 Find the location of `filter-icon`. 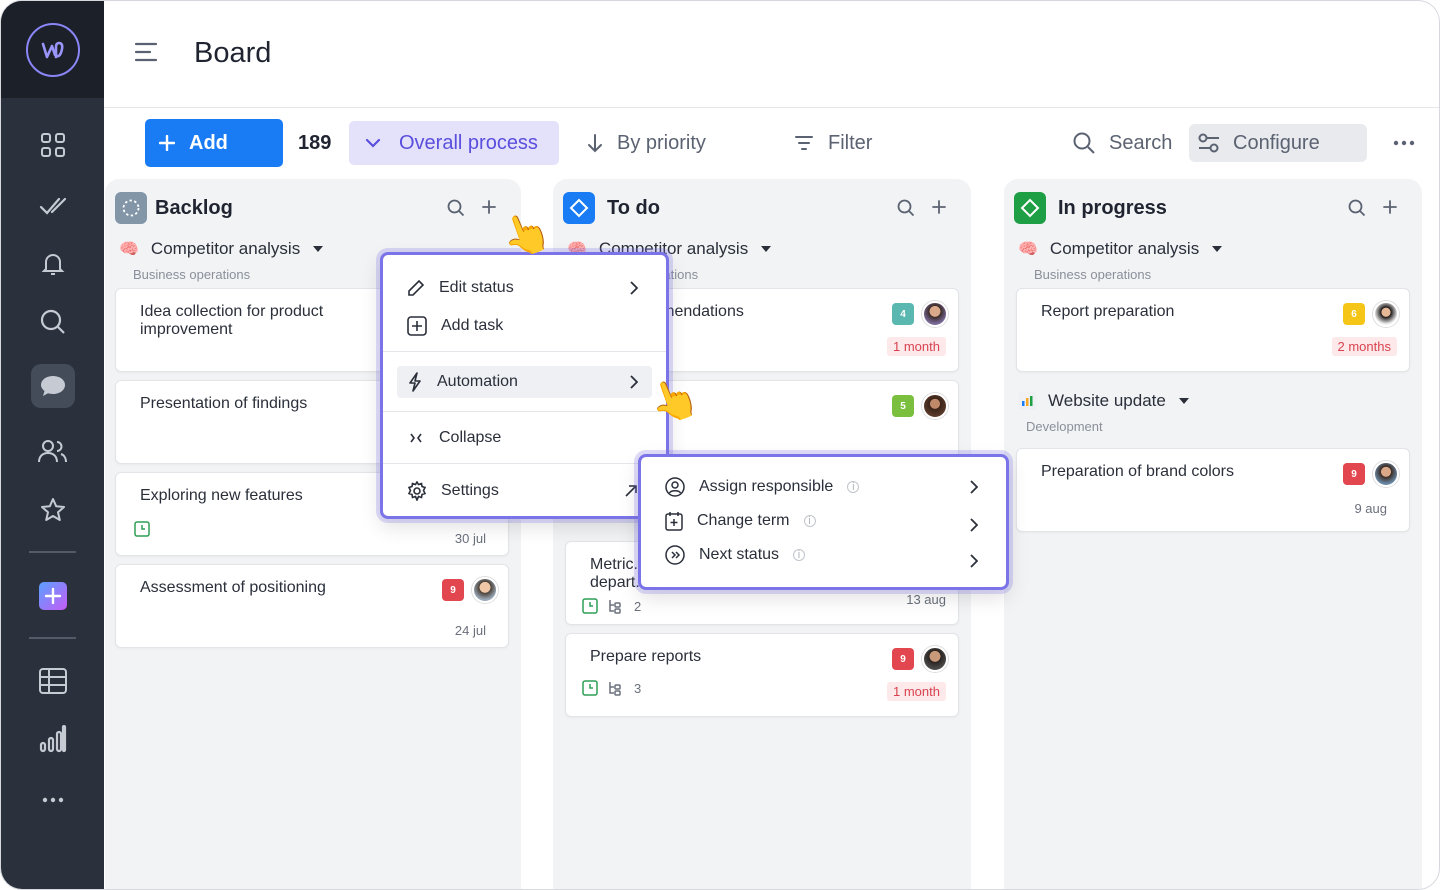

filter-icon is located at coordinates (804, 143).